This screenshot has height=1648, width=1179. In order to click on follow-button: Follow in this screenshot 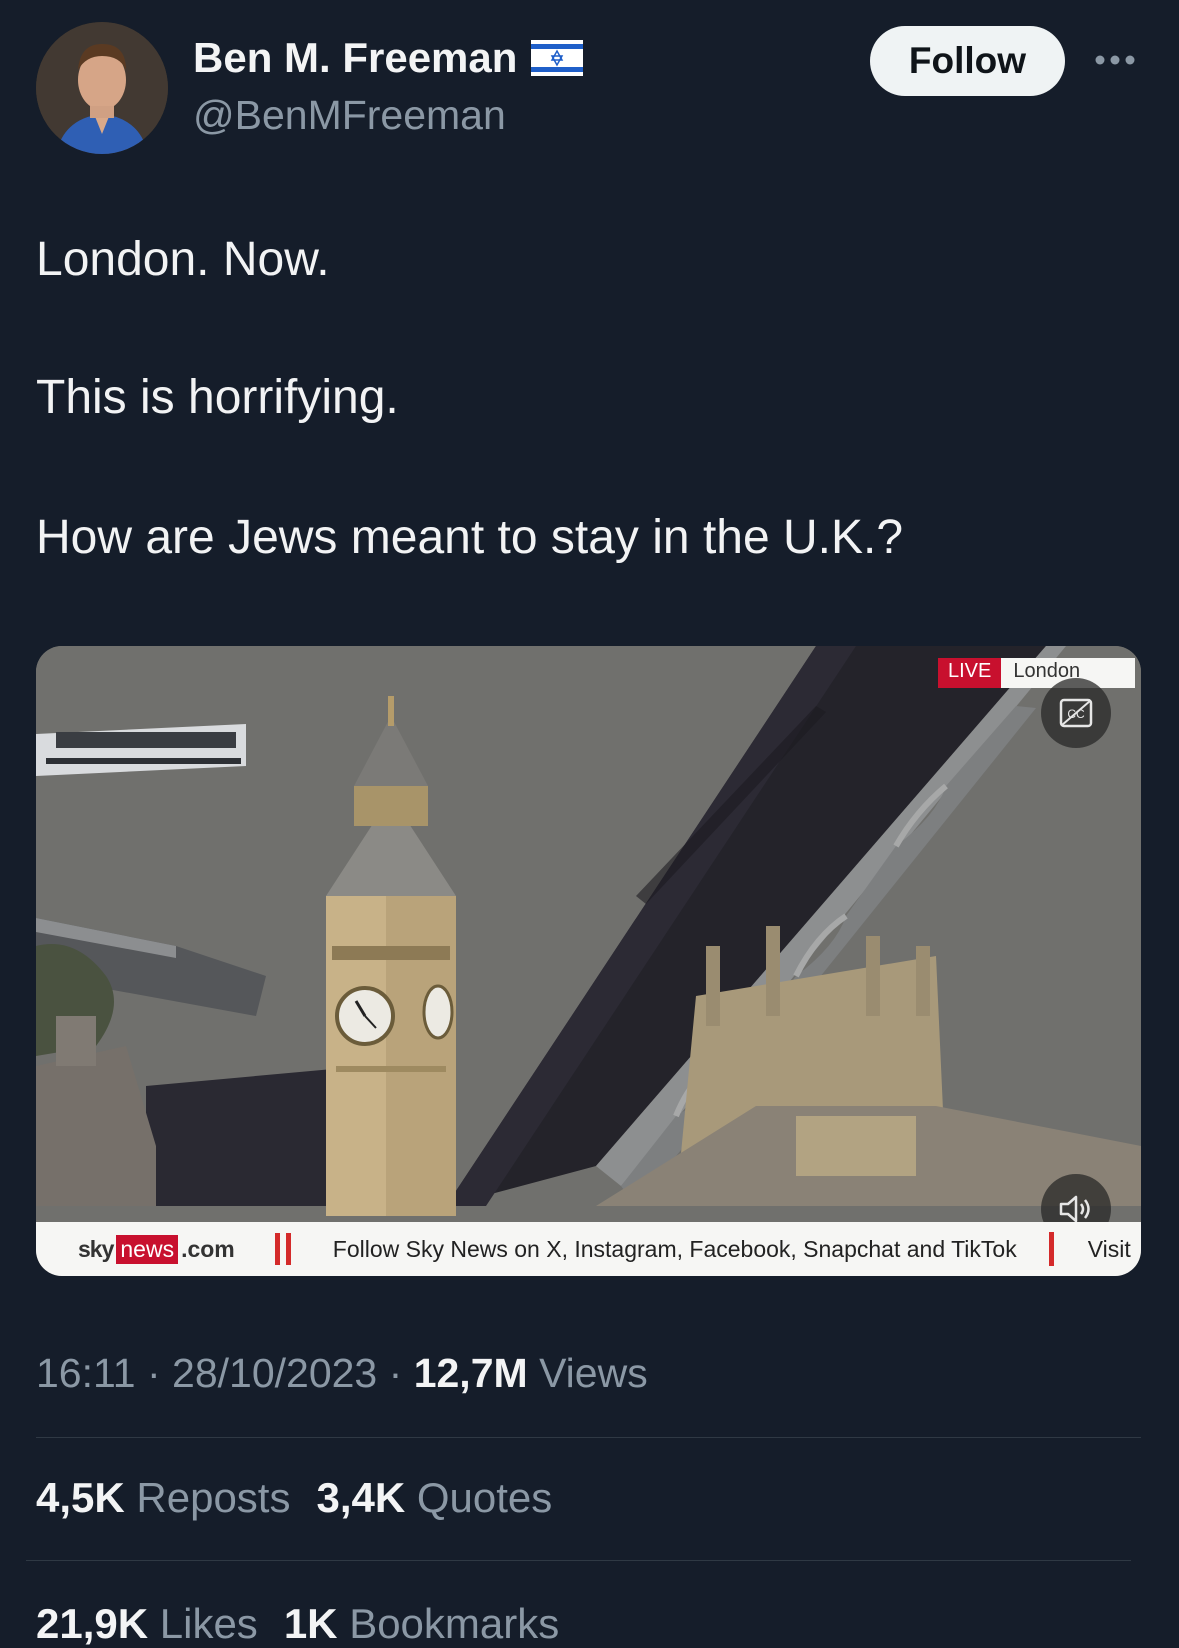, I will do `click(967, 61)`.